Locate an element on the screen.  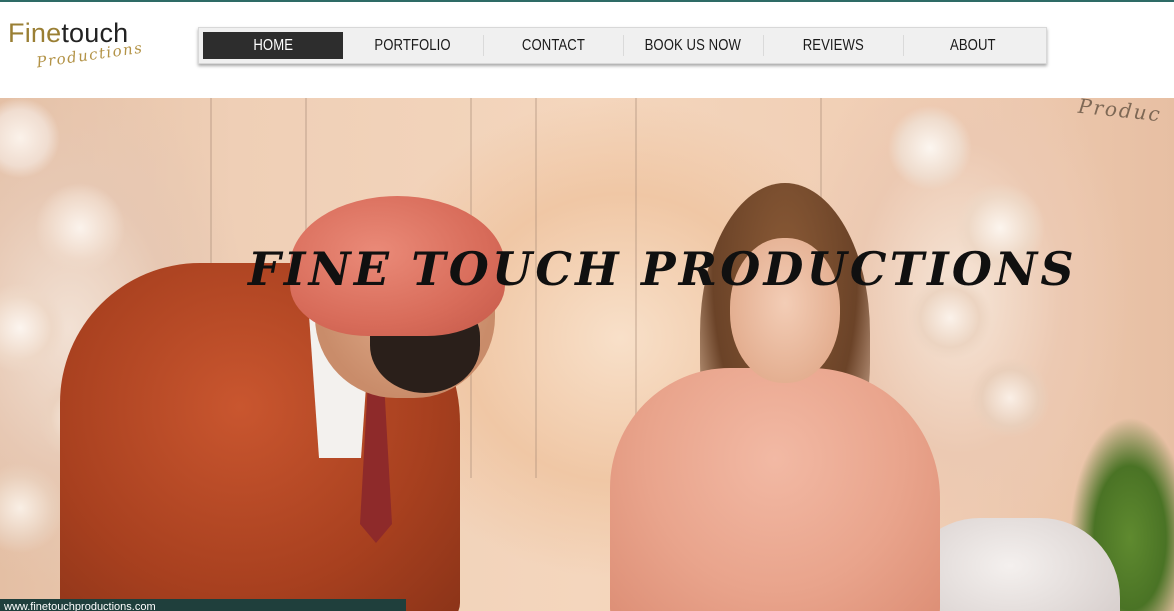
logo-word-fine: Fine is located at coordinates (35, 33).